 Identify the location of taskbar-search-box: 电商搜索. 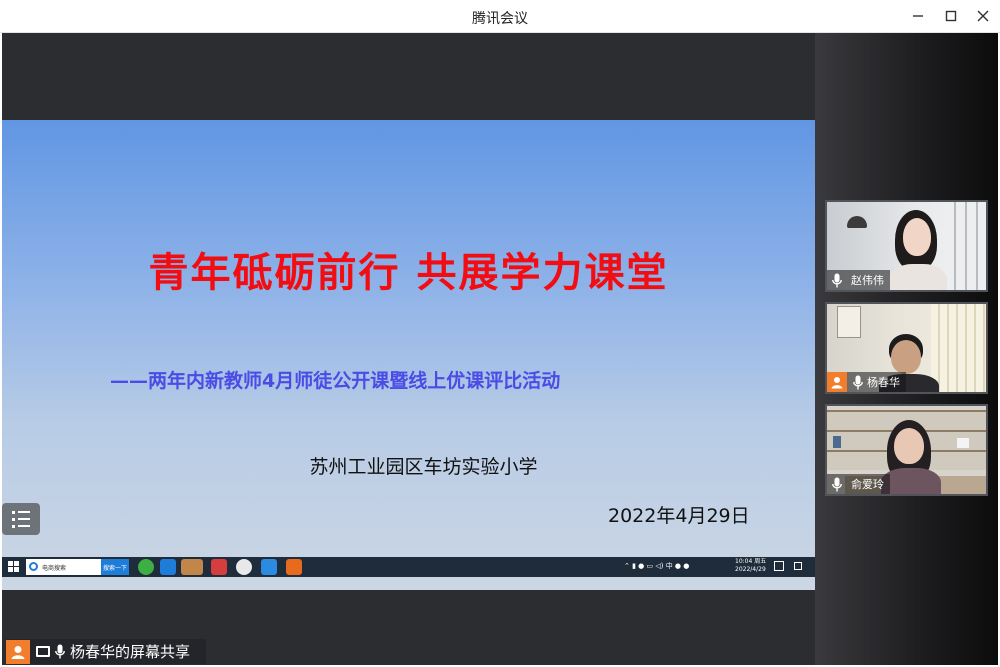
(63, 567).